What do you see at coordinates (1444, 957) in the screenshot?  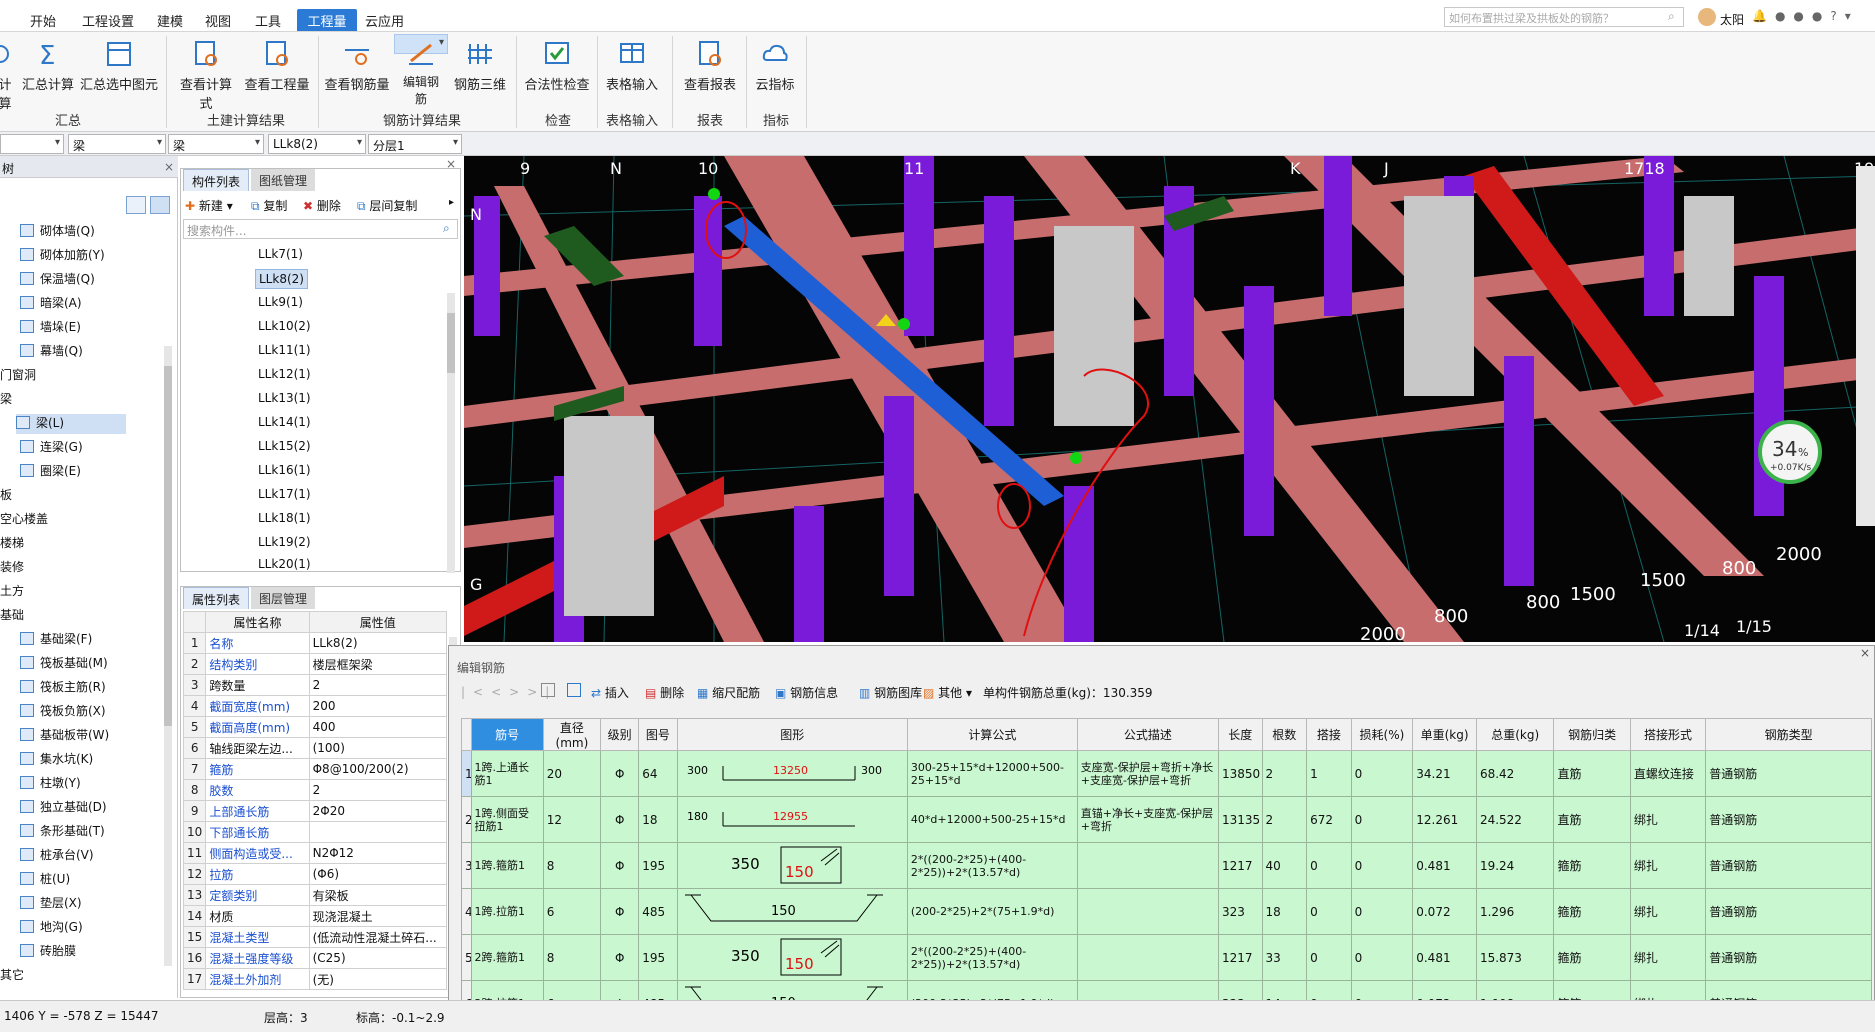 I see `cell-unit: 0.481` at bounding box center [1444, 957].